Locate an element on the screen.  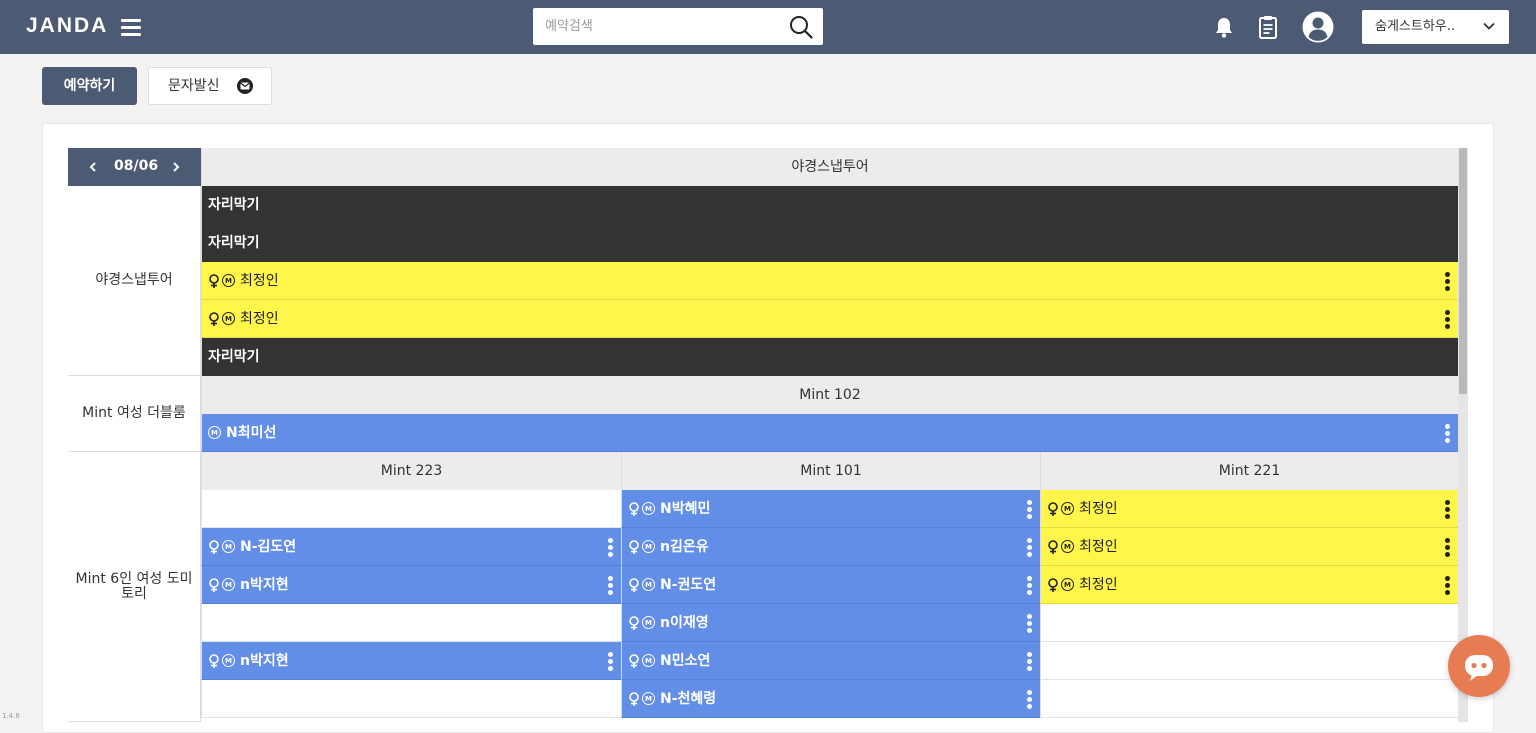
logo: JANDA is located at coordinates (67, 26).